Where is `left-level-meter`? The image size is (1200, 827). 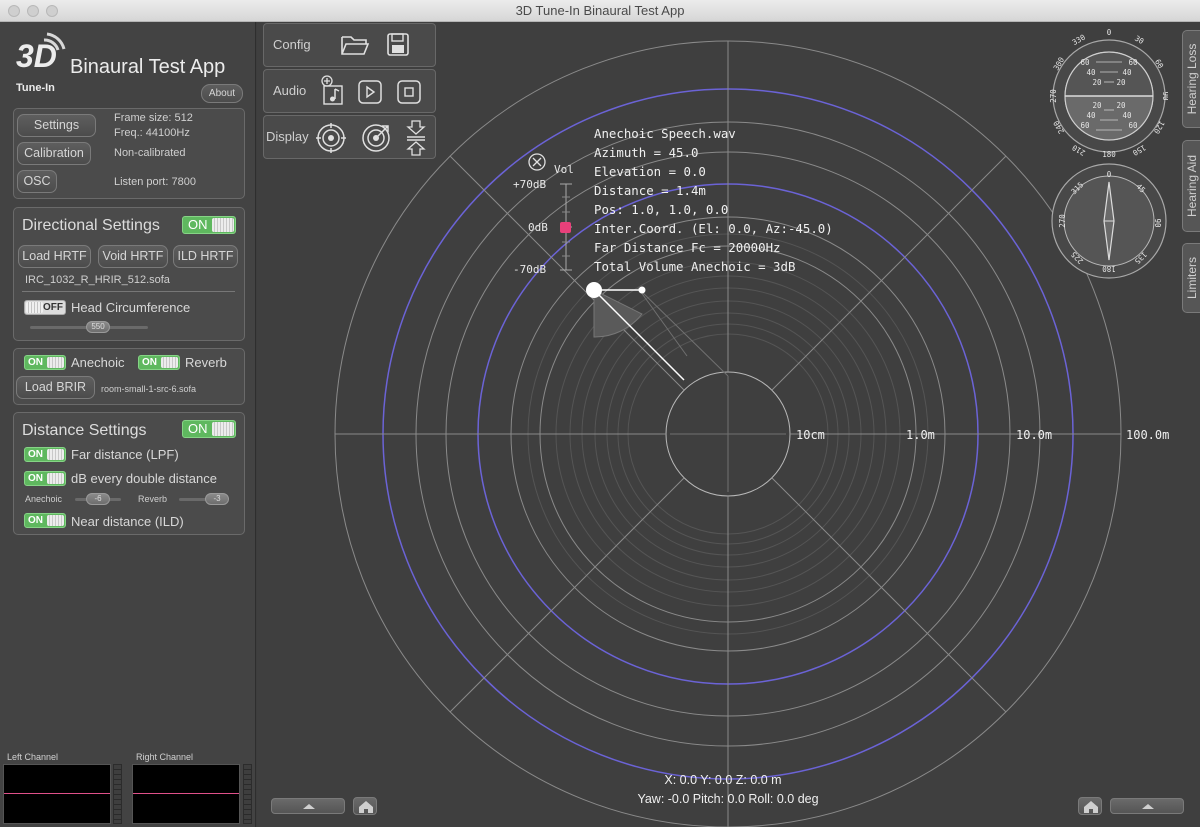
left-level-meter is located at coordinates (117, 794).